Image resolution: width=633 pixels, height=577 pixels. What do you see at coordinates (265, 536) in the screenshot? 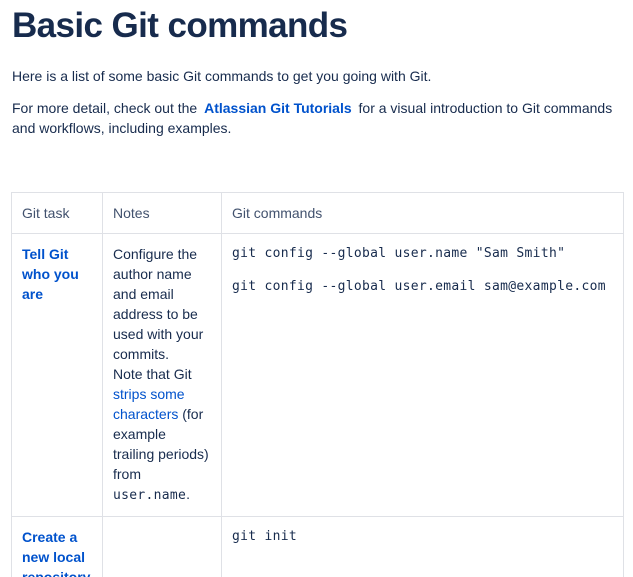
I see `git-command: git init` at bounding box center [265, 536].